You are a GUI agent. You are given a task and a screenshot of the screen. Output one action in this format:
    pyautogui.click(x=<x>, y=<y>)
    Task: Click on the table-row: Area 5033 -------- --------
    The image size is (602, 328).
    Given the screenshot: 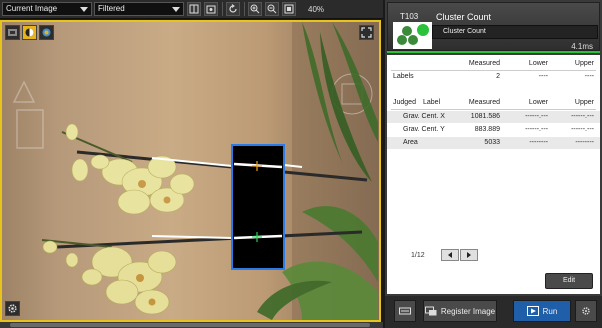 What is the action you would take?
    pyautogui.click(x=493, y=143)
    